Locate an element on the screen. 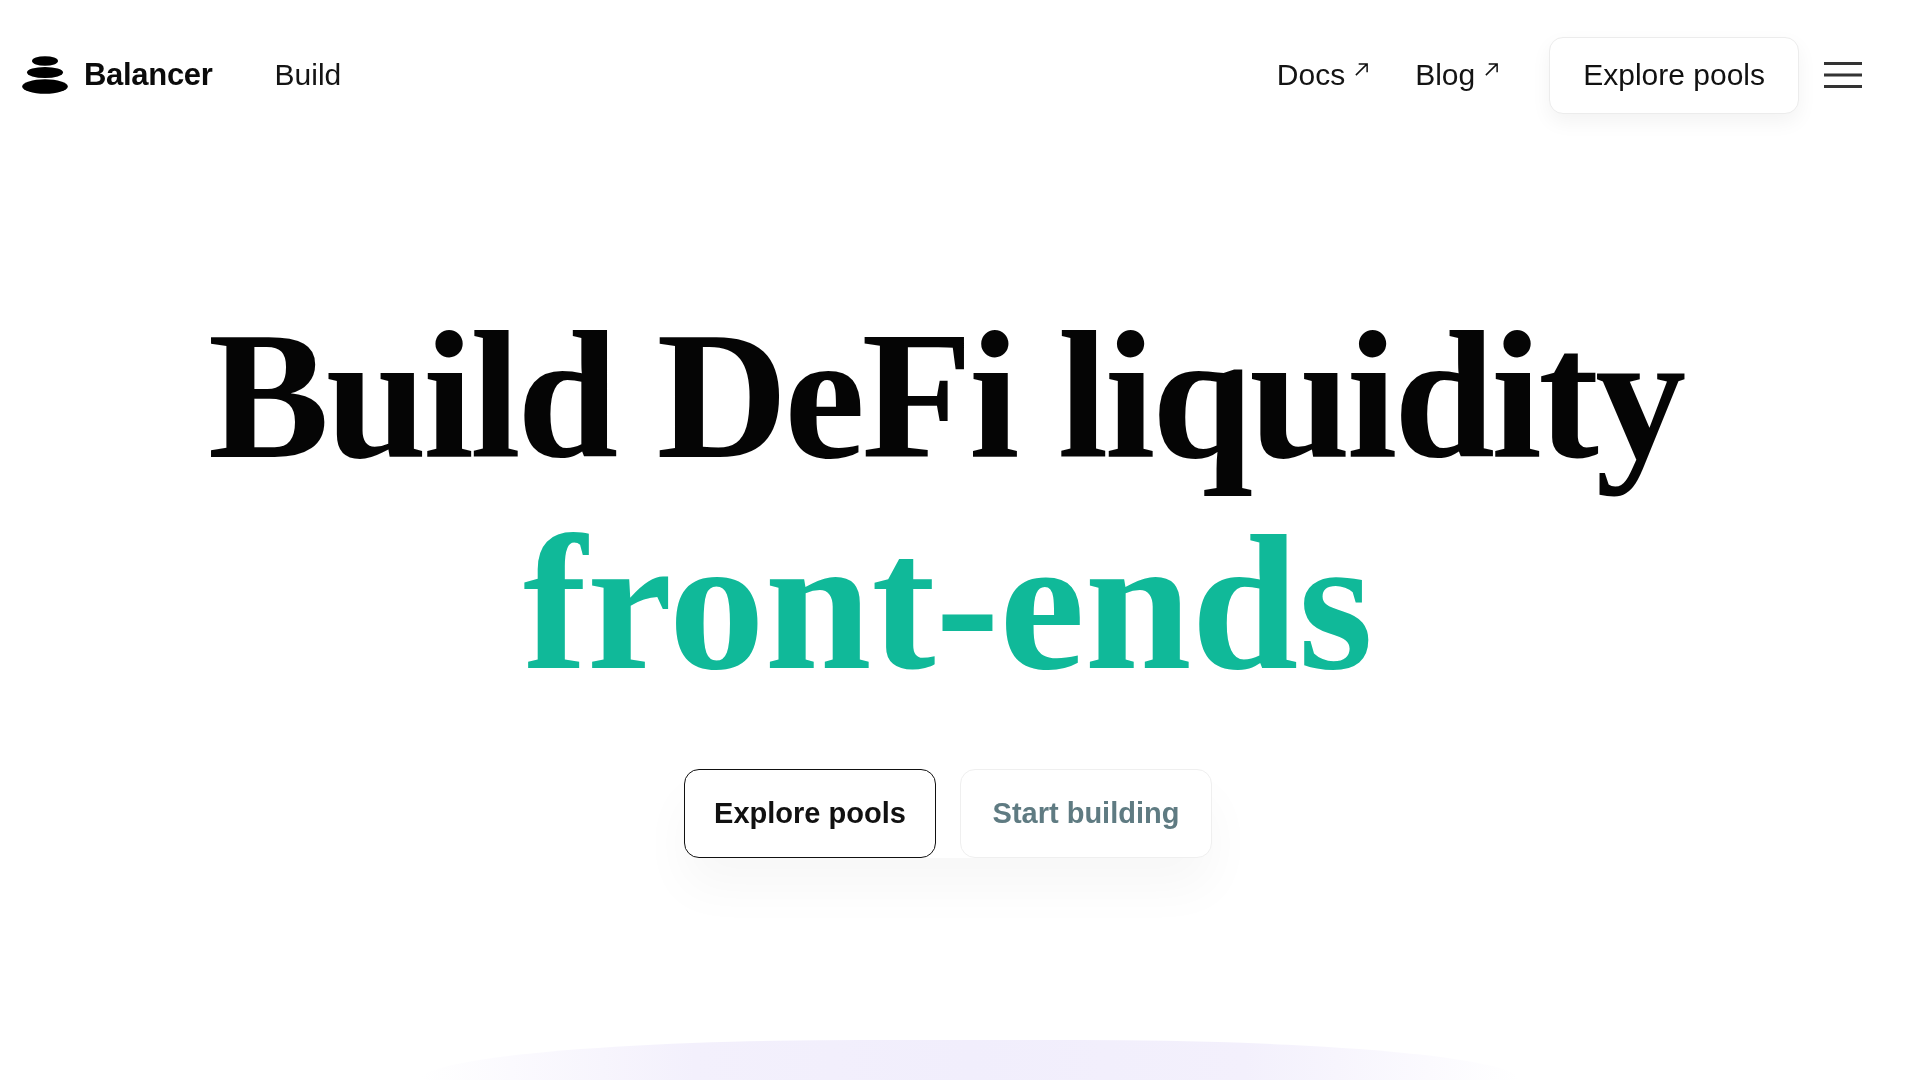 This screenshot has width=1920, height=1080. start-building-button: Start building is located at coordinates (1086, 813).